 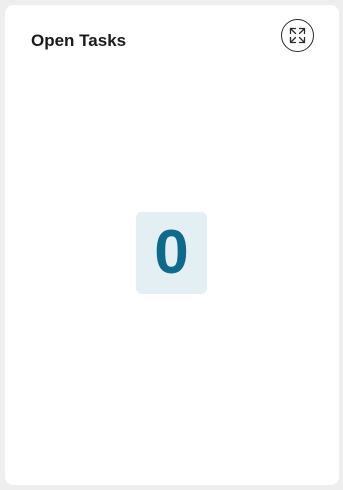 I want to click on expand-arrows-icon, so click(x=297, y=35).